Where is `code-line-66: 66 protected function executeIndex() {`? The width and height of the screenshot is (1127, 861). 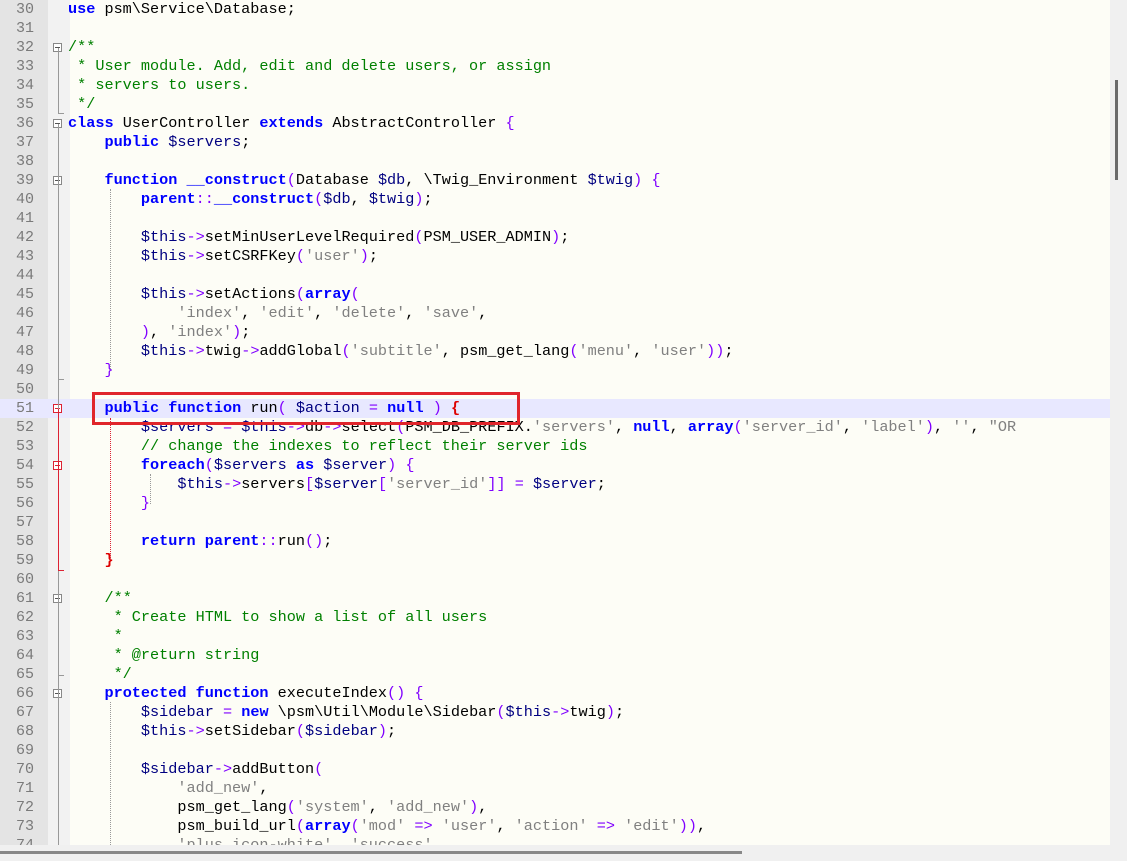
code-line-66: 66 protected function executeIndex() { is located at coordinates (555, 693).